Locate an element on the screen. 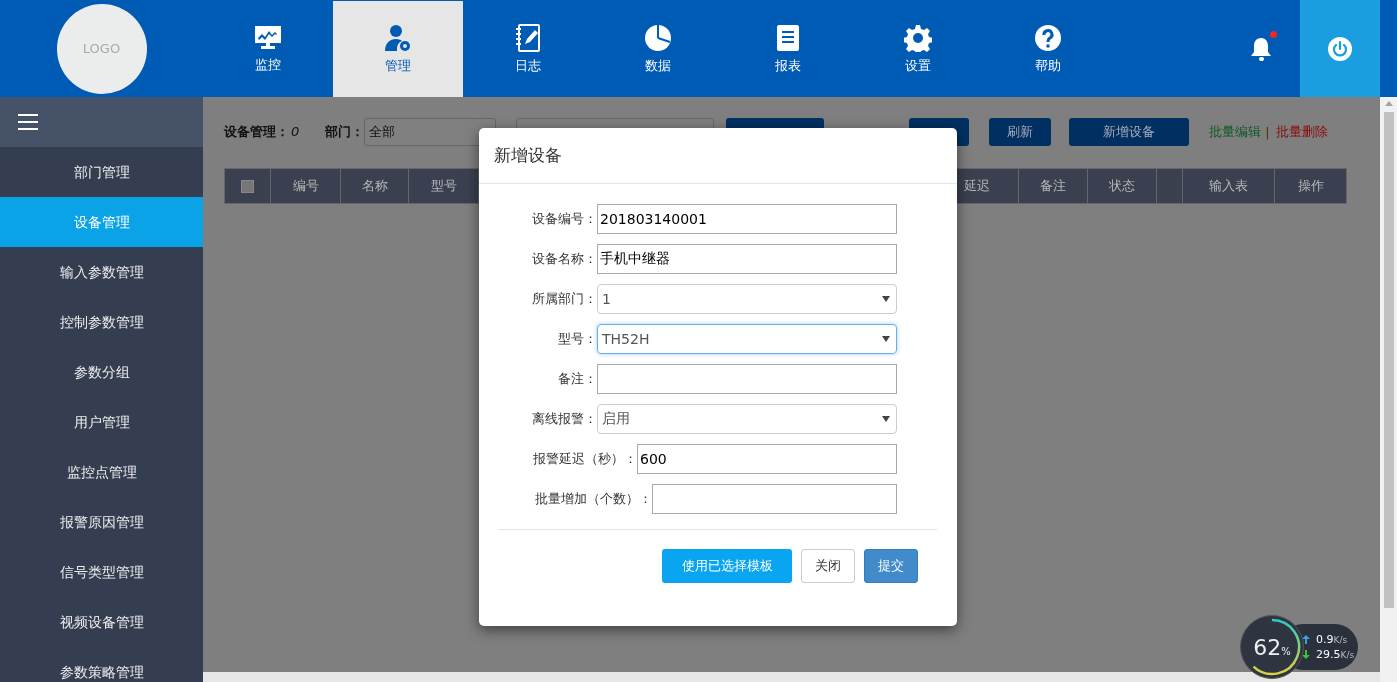 This screenshot has height=682, width=1397. field-label: 设备编号： is located at coordinates (564, 219).